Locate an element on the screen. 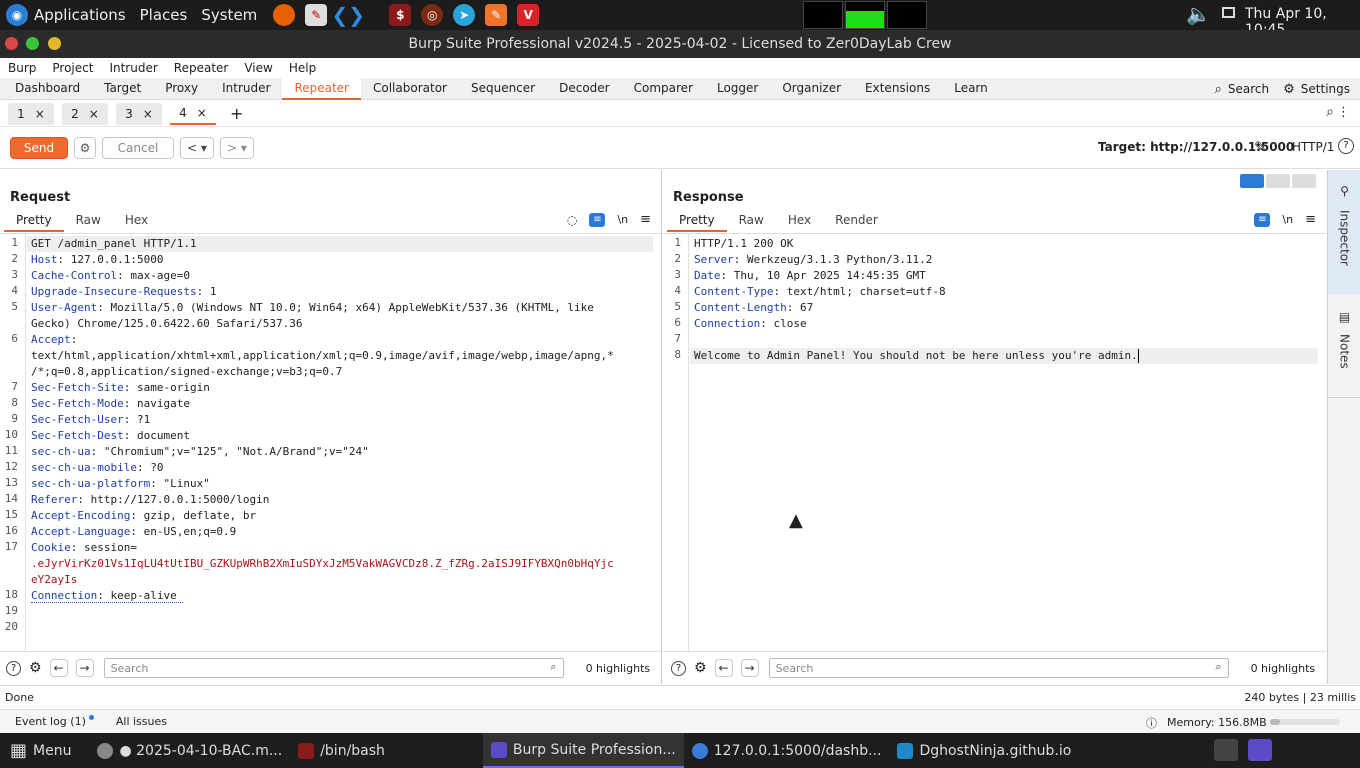 The height and width of the screenshot is (768, 1360). repeater-tab-1: 1 × is located at coordinates (31, 113).